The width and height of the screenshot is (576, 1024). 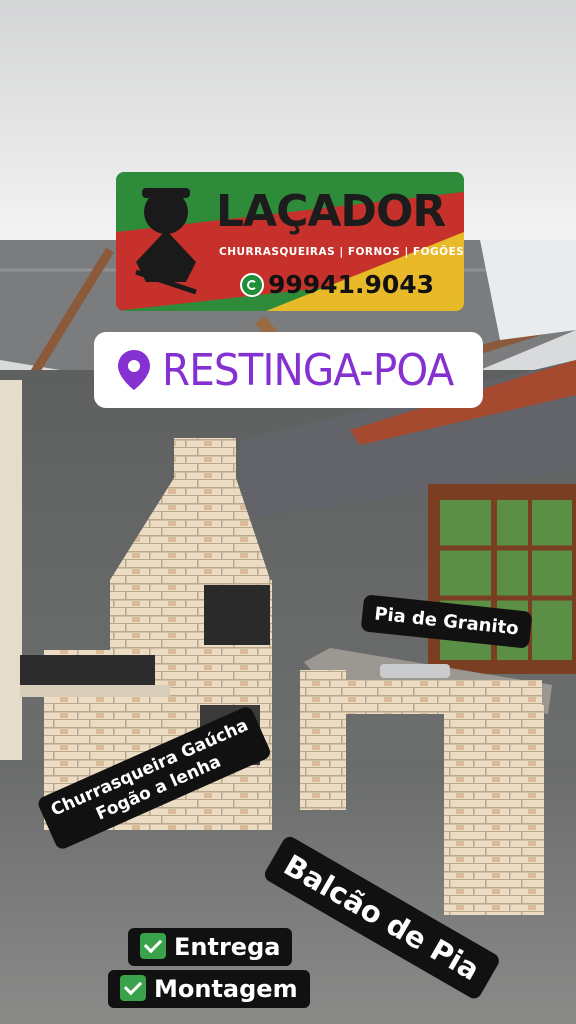 I want to click on feature-label: Entrega, so click(x=227, y=947).